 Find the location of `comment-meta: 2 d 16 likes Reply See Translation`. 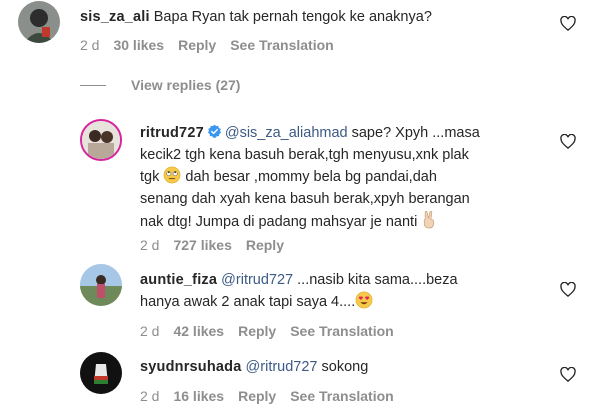

comment-meta: 2 d 16 likes Reply See Translation is located at coordinates (267, 396).